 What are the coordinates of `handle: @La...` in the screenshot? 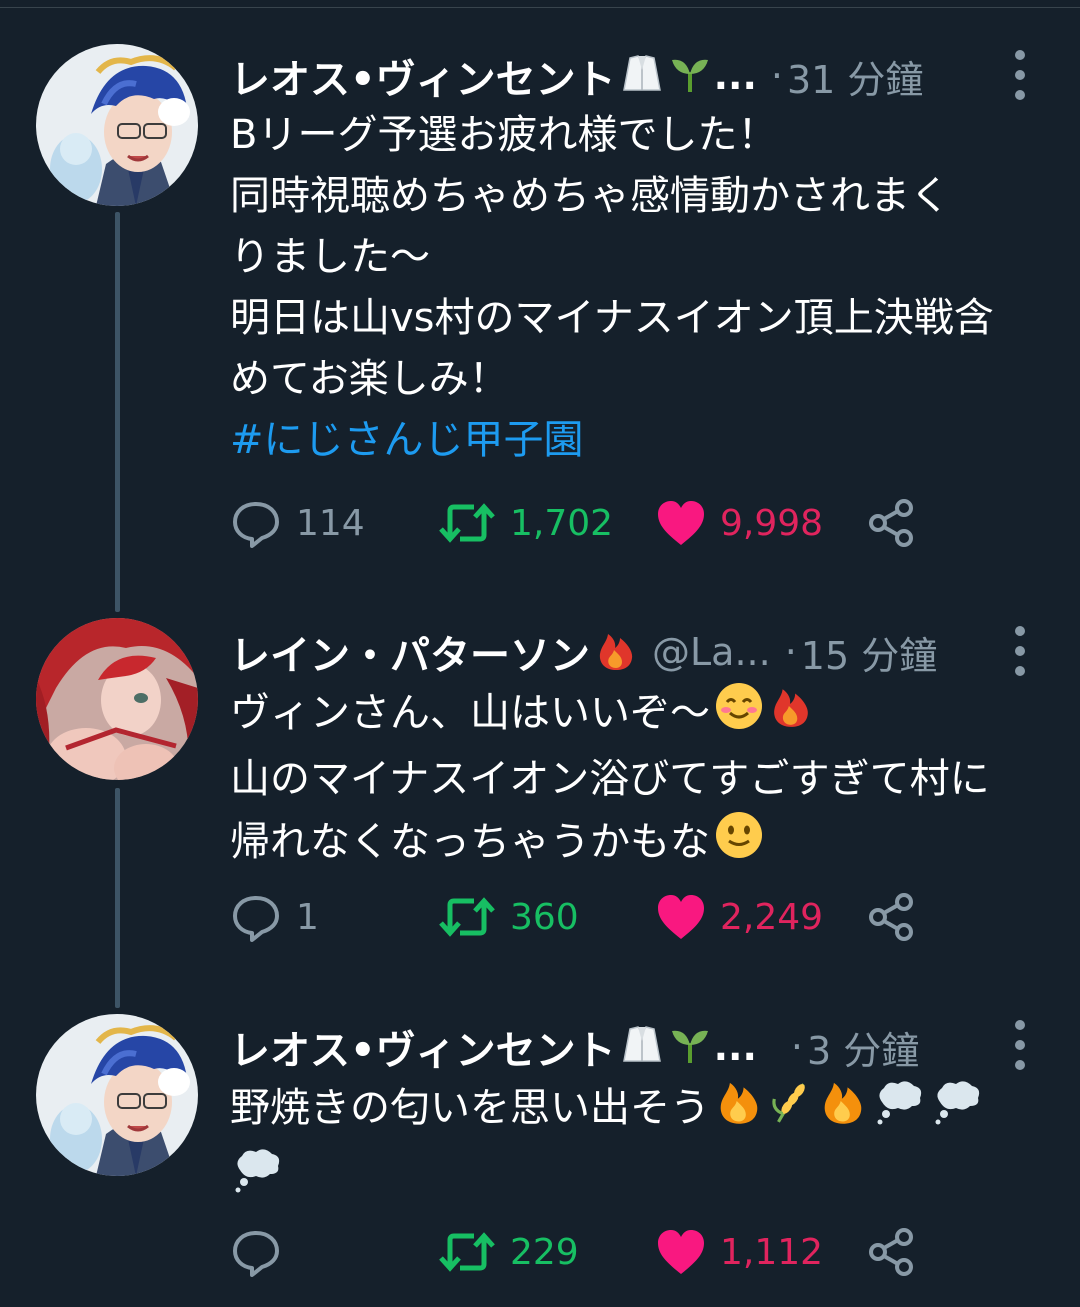 It's located at (711, 652).